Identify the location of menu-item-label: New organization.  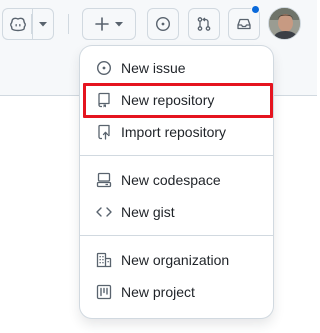
(175, 260).